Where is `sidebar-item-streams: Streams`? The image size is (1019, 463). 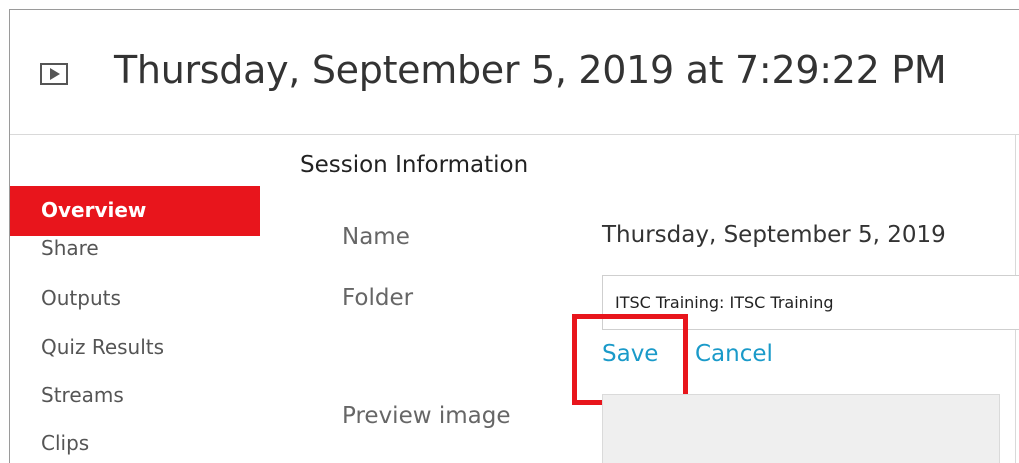 sidebar-item-streams: Streams is located at coordinates (135, 404).